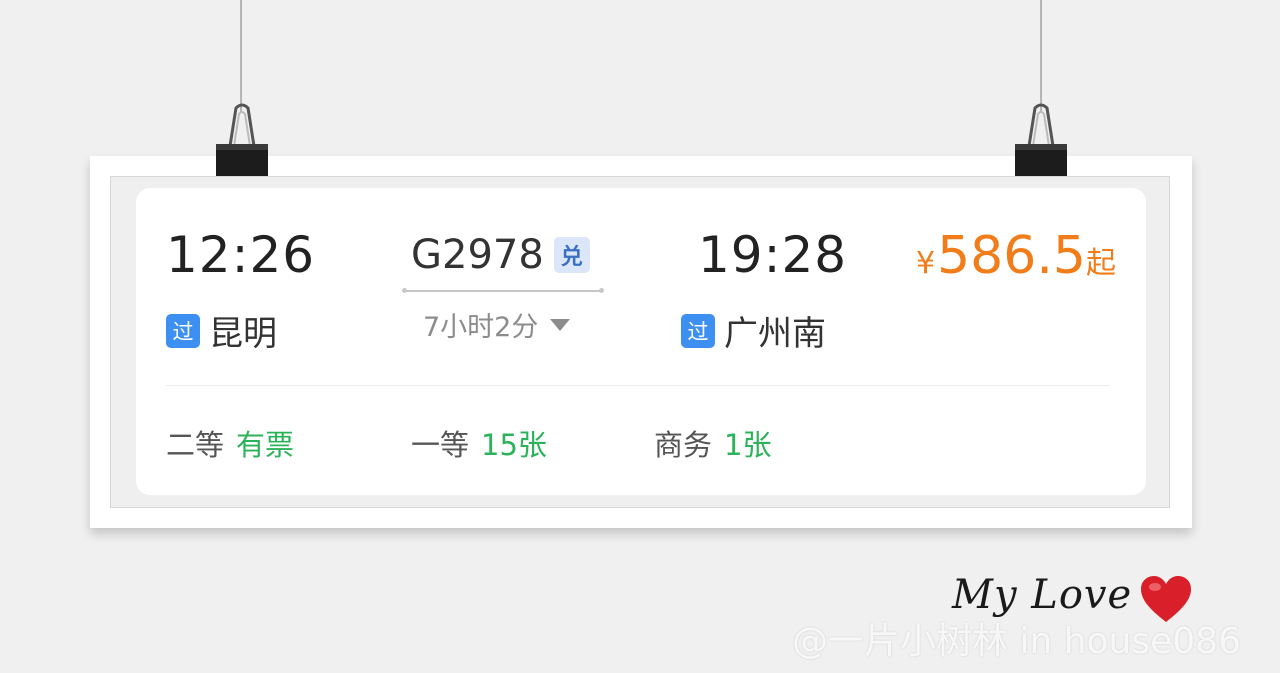  What do you see at coordinates (683, 445) in the screenshot?
I see `seat-class-label: 商务` at bounding box center [683, 445].